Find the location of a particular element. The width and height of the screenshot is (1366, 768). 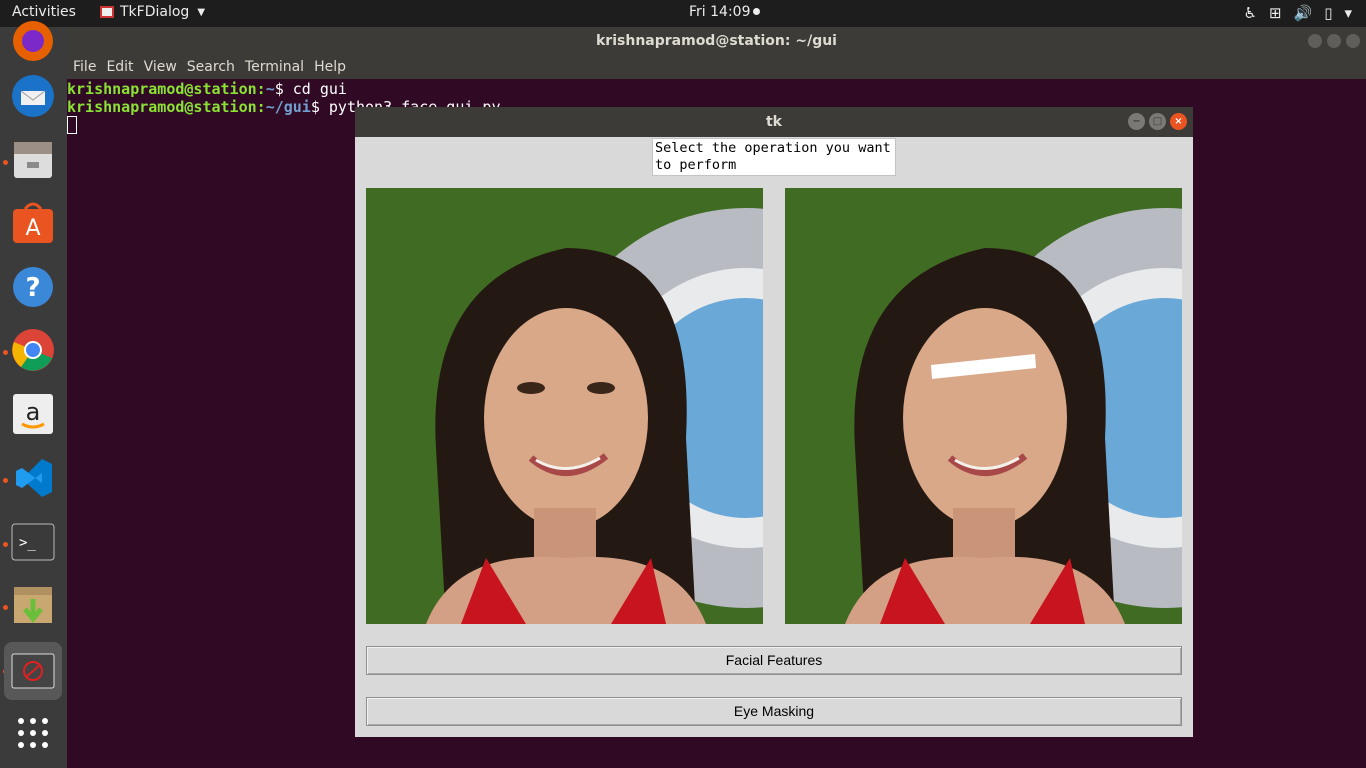

close-icon: × is located at coordinates (1178, 121).